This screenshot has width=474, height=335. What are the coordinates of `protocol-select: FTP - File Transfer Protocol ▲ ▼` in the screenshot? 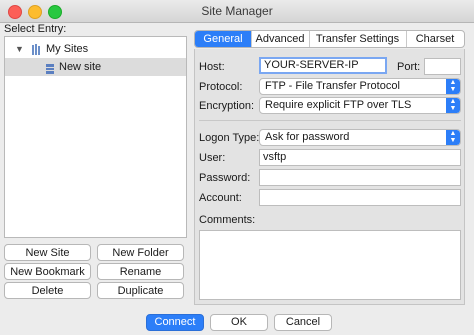 It's located at (360, 86).